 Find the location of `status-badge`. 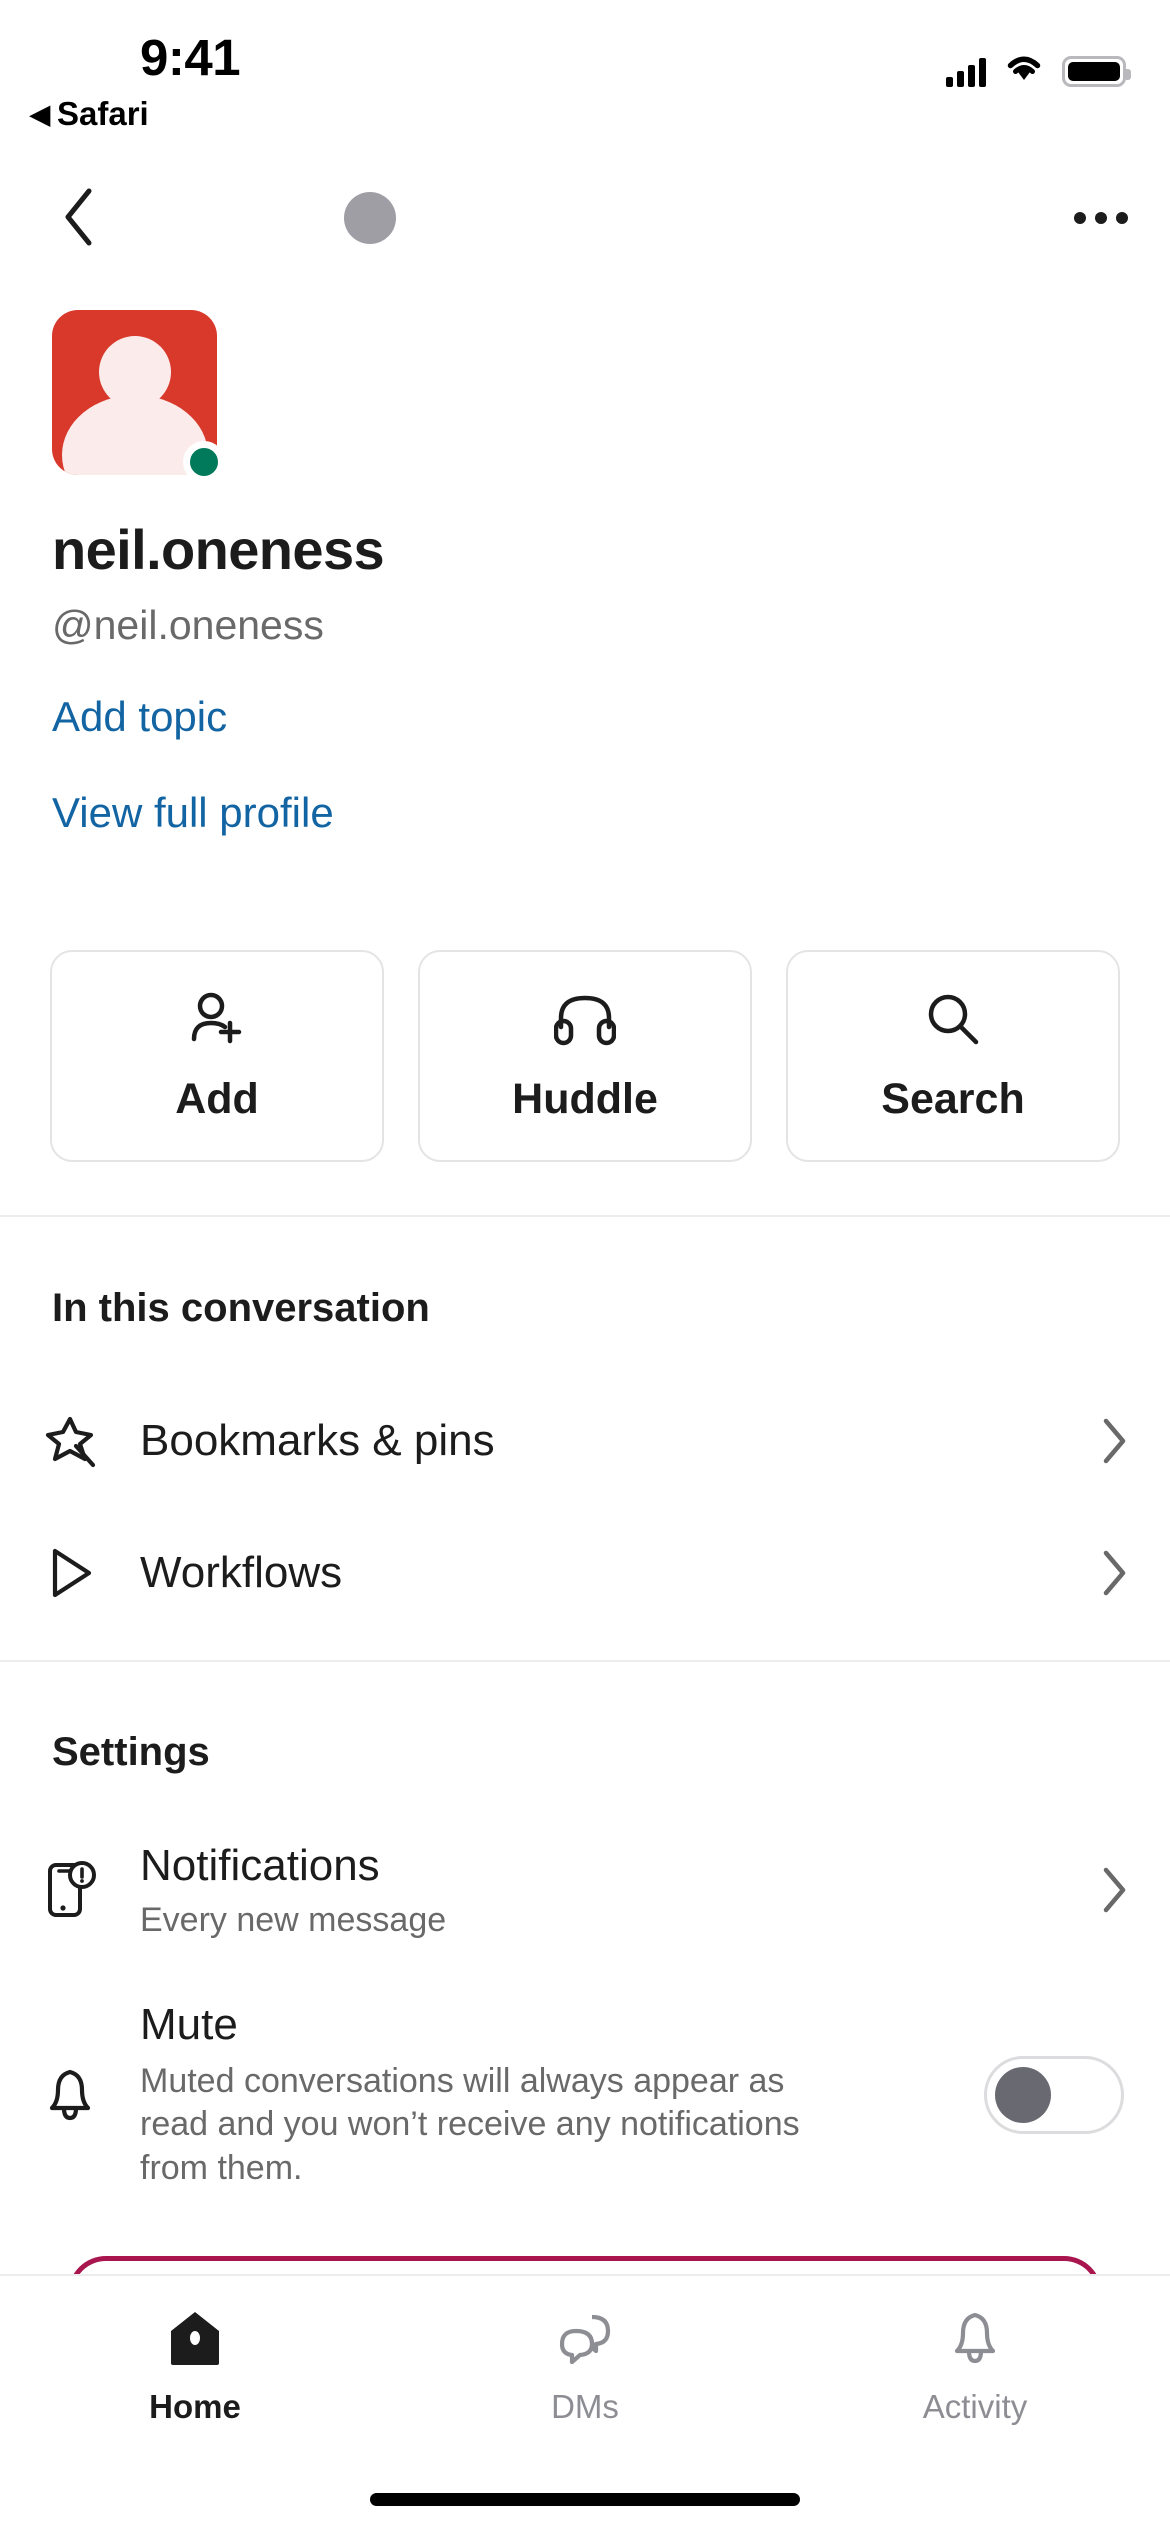

status-badge is located at coordinates (204, 462).